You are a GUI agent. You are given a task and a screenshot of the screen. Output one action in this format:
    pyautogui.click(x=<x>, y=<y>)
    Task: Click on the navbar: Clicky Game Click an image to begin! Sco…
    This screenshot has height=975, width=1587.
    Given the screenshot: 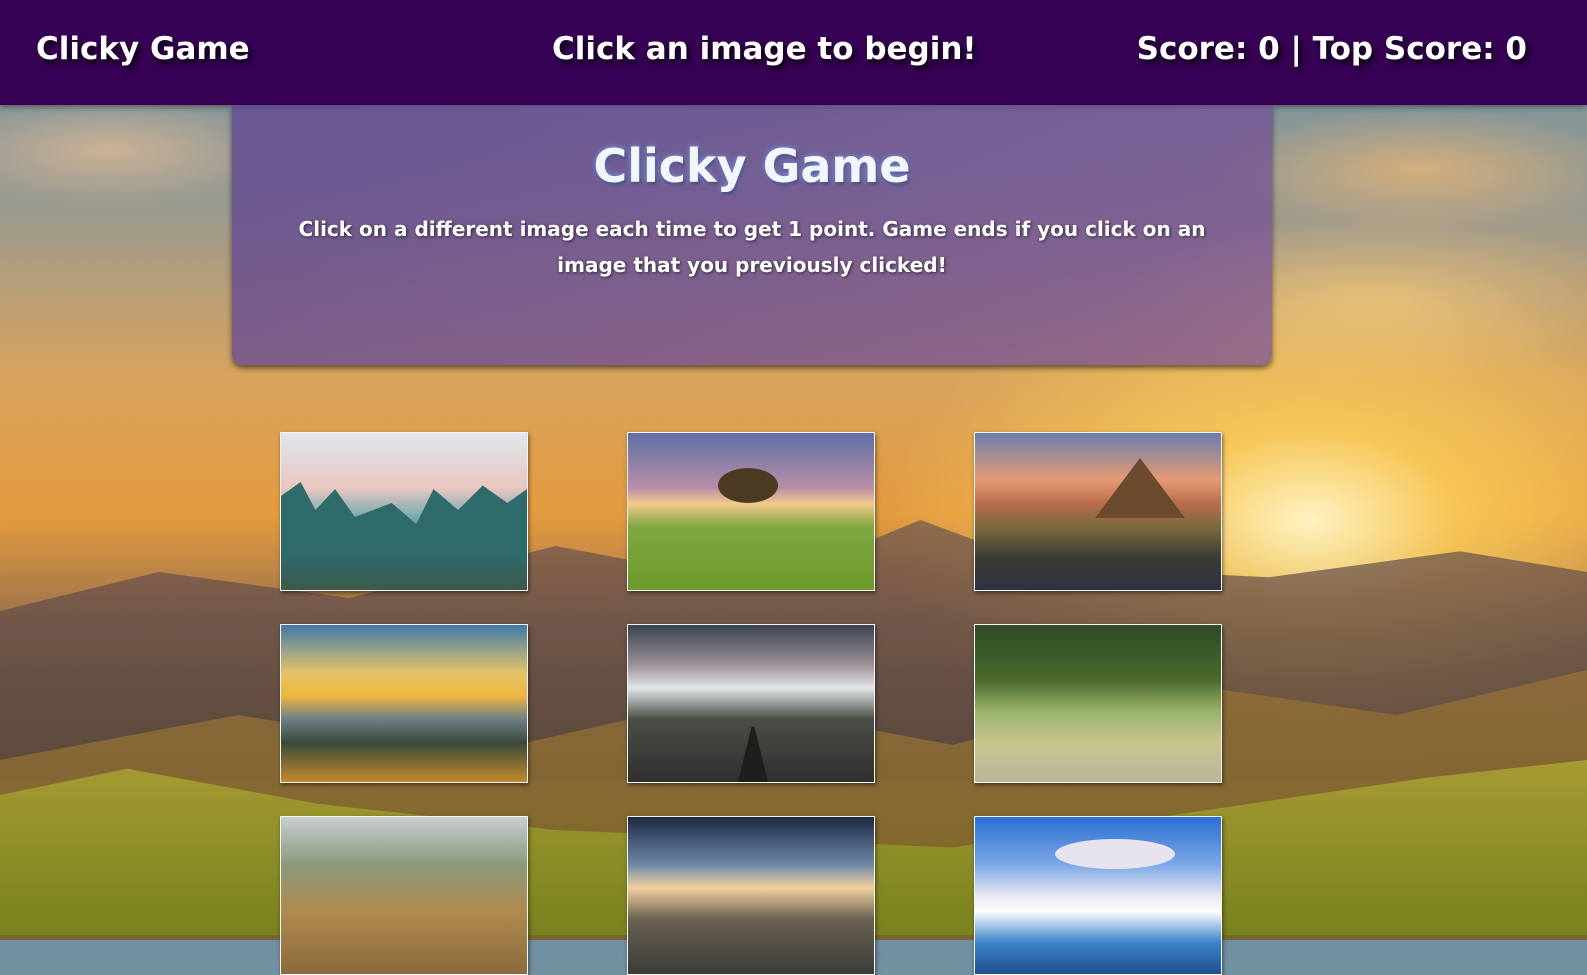 What is the action you would take?
    pyautogui.click(x=793, y=52)
    